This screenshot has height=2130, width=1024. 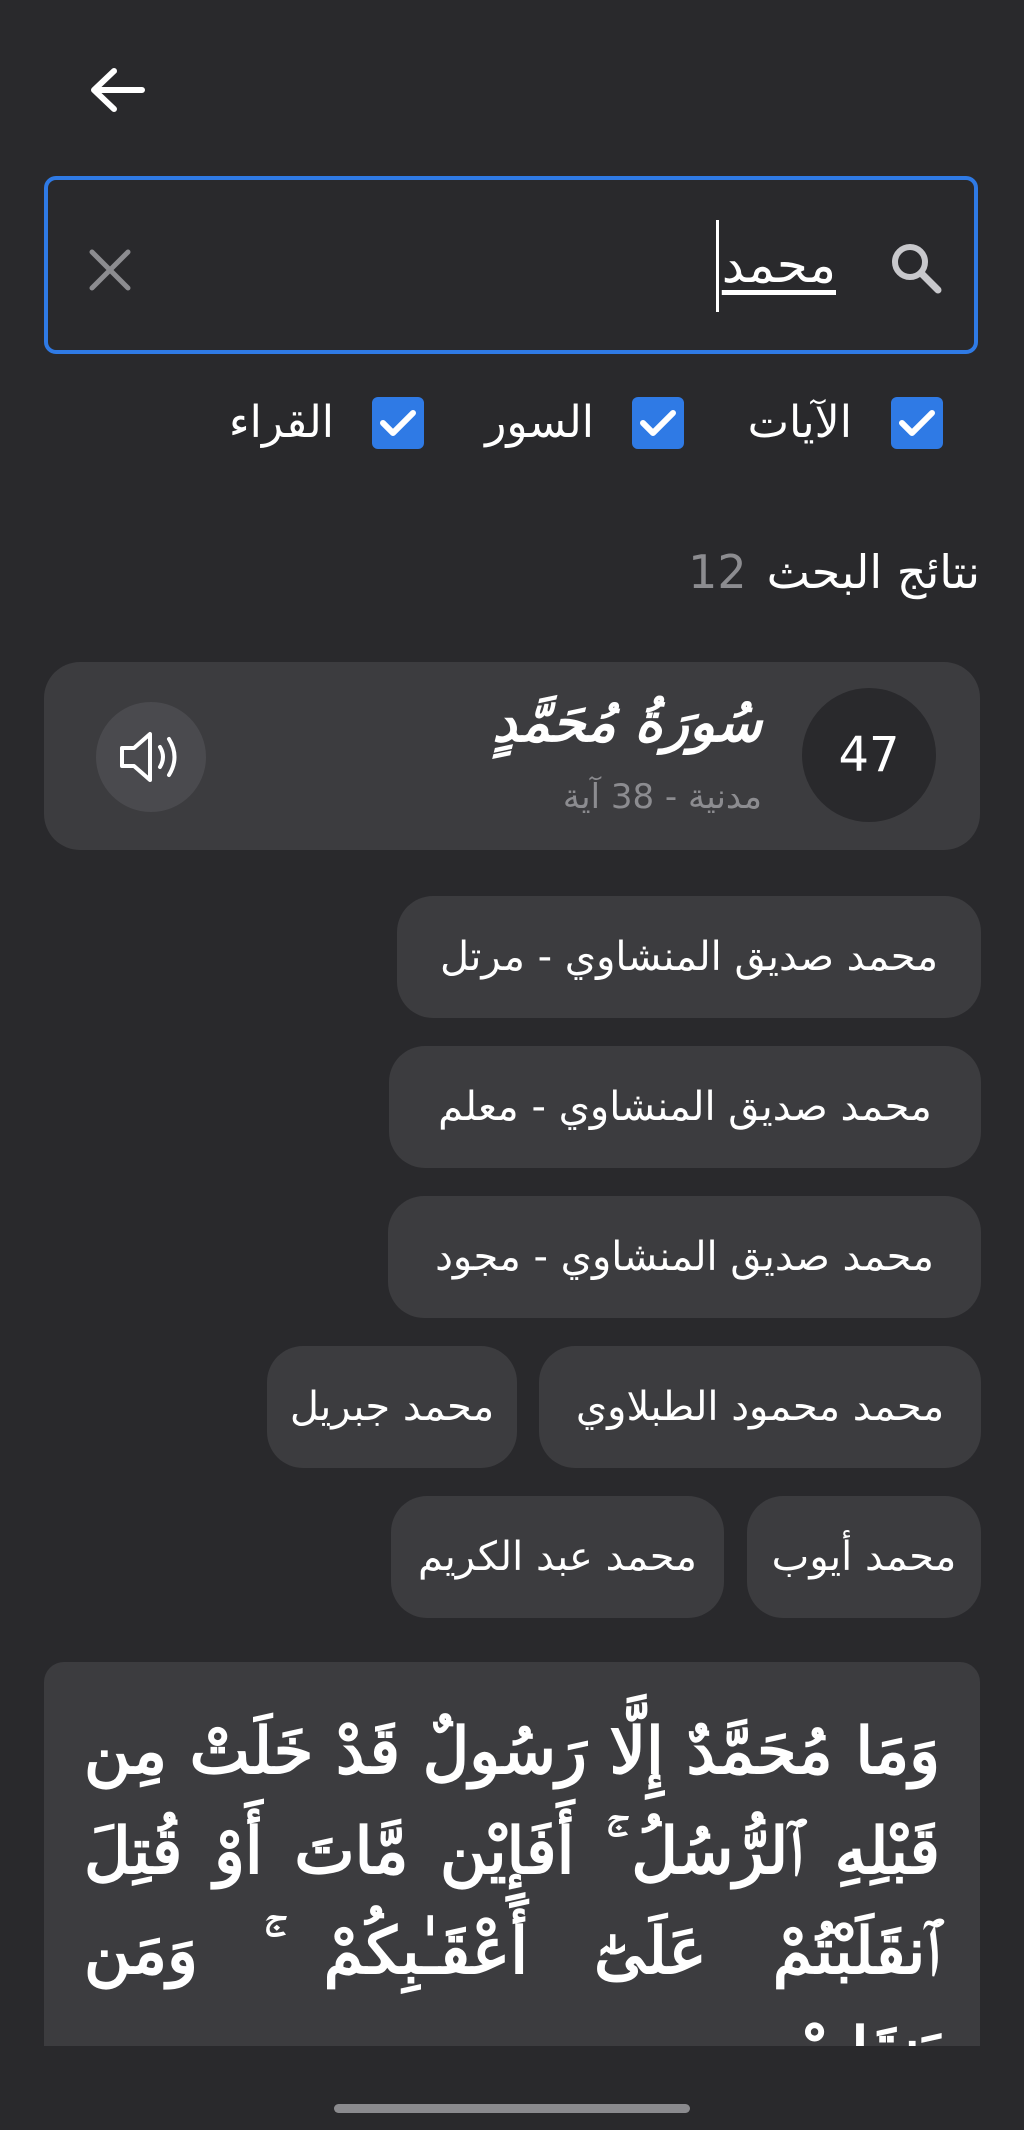 What do you see at coordinates (512, 2108) in the screenshot?
I see `home-indicator` at bounding box center [512, 2108].